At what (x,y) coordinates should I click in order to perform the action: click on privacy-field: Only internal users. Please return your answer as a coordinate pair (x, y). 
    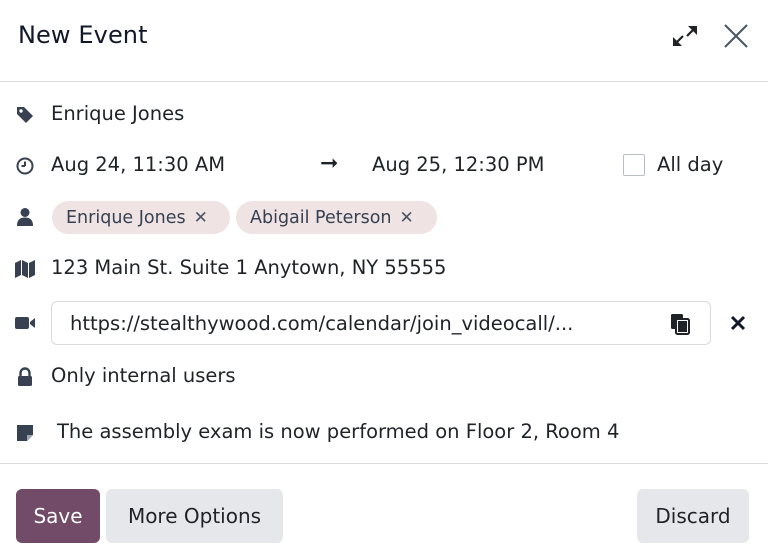
    Looking at the image, I should click on (143, 375).